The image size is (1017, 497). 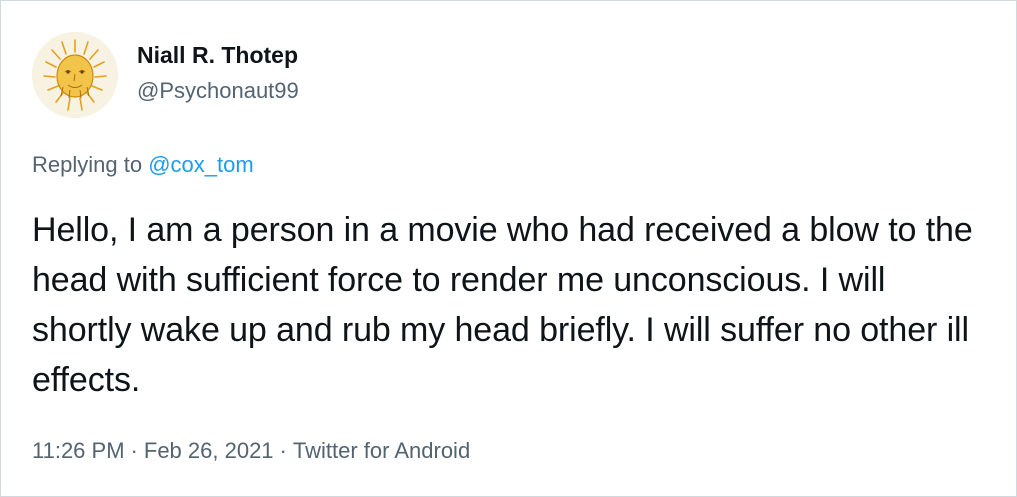 I want to click on bearded-sketch-portrait-icon, so click(x=75, y=75).